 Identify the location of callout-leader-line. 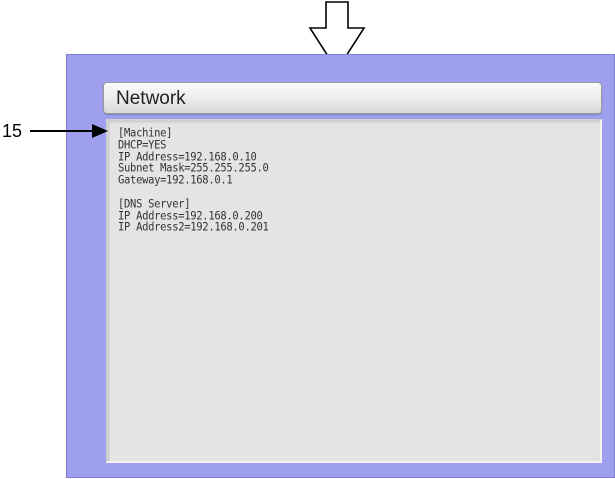
(62, 131).